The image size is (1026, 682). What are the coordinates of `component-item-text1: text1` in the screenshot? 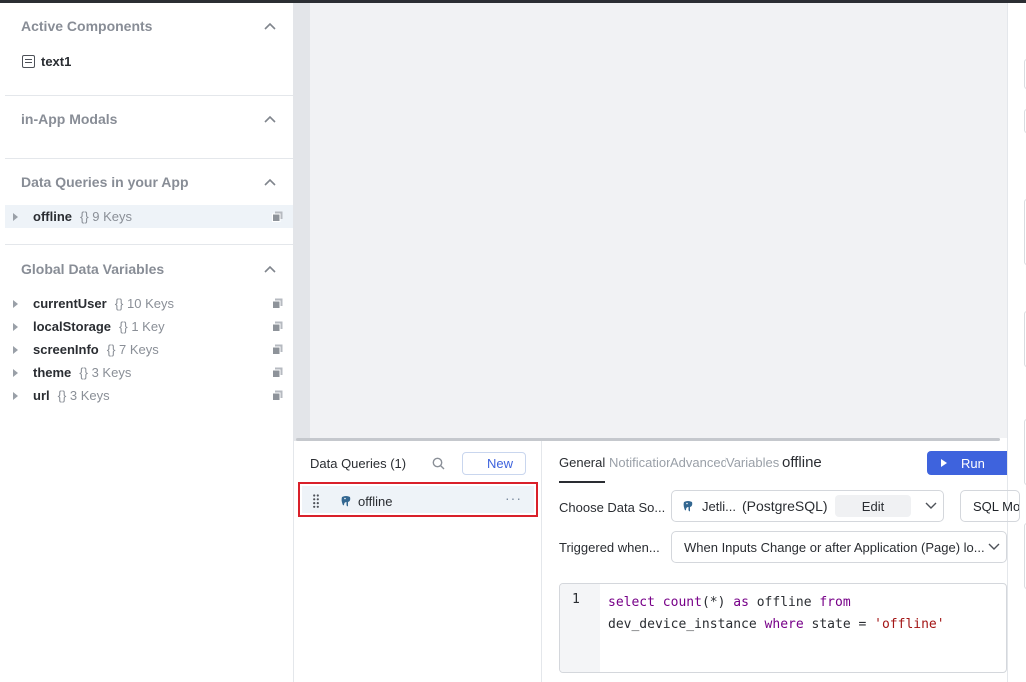 It's located at (149, 61).